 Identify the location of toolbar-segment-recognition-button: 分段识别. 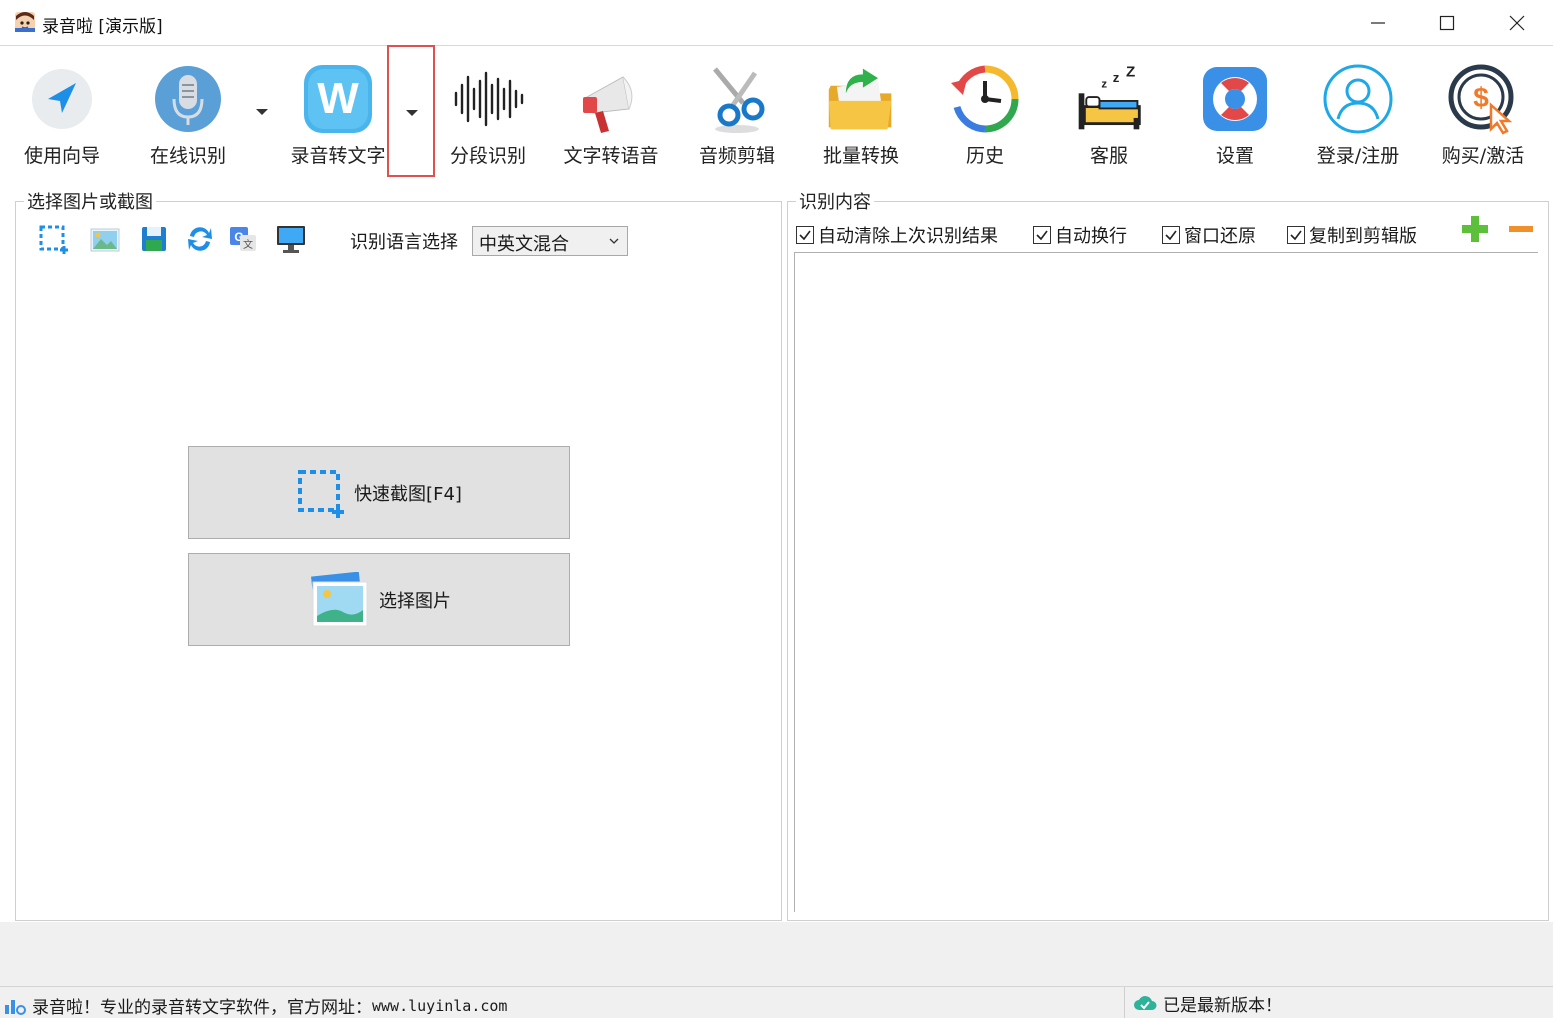
(488, 112).